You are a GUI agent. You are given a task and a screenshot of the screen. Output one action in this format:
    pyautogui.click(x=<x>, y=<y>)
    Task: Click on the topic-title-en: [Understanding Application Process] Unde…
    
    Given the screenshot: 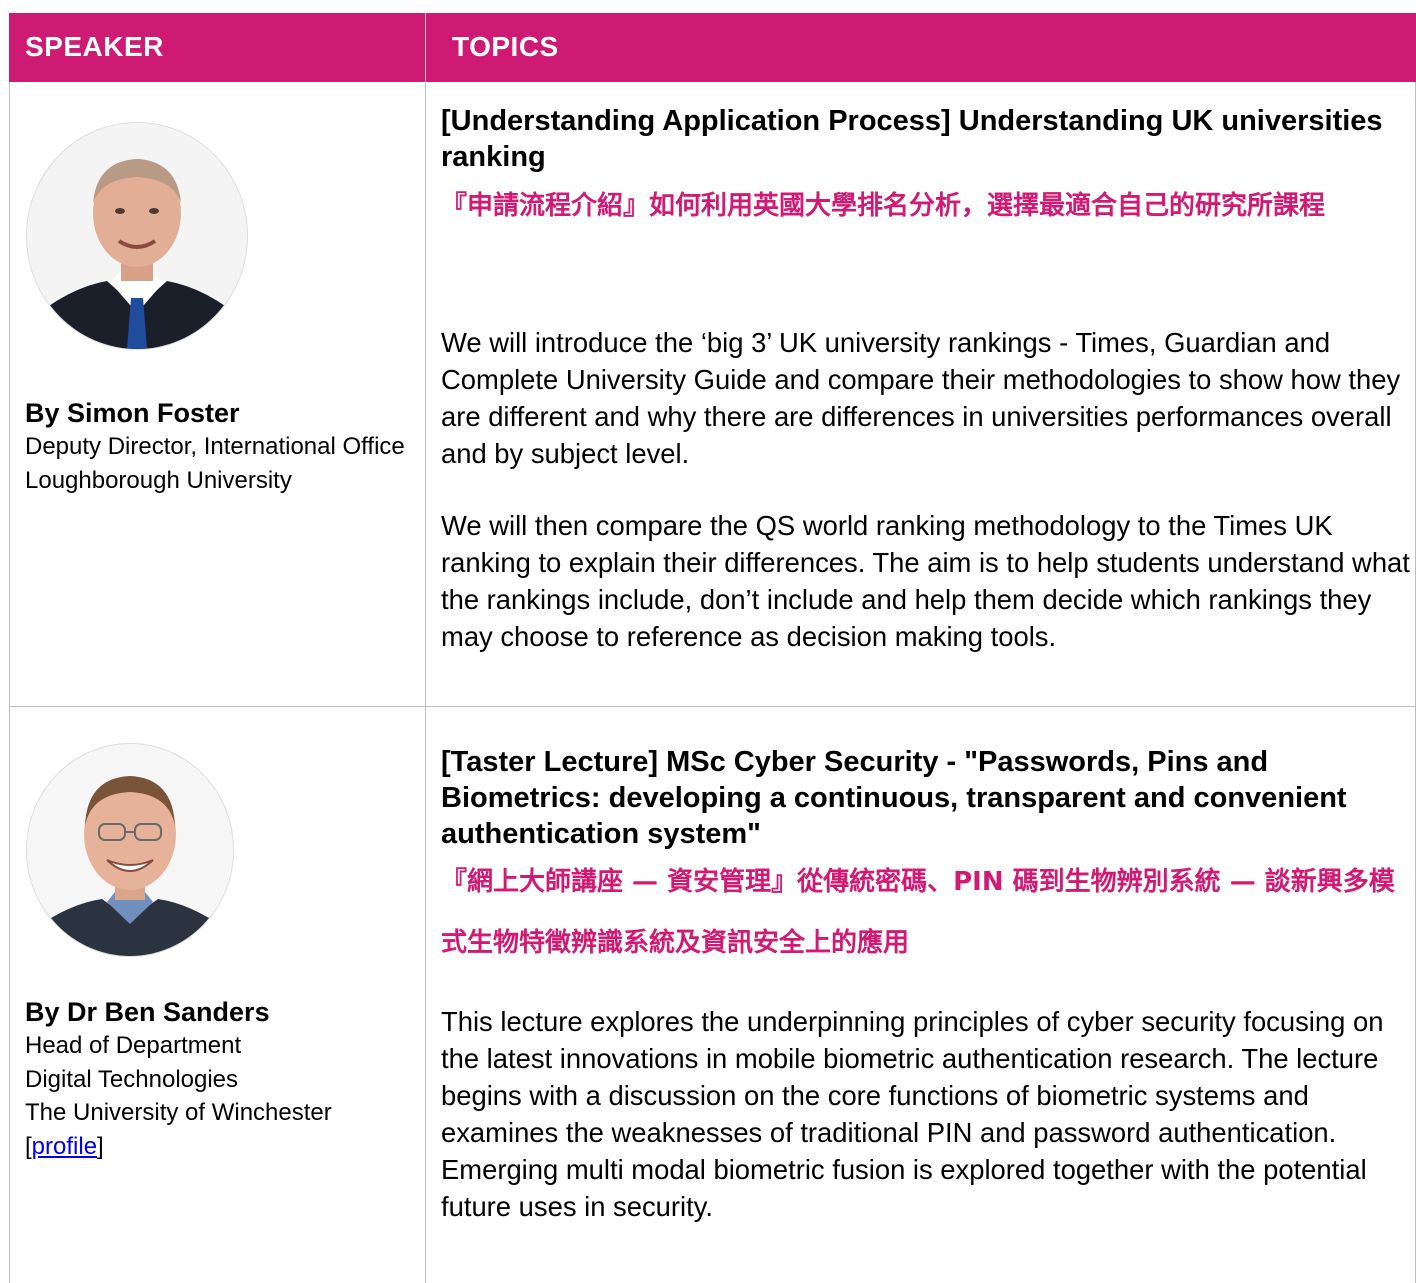 What is the action you would take?
    pyautogui.click(x=912, y=139)
    